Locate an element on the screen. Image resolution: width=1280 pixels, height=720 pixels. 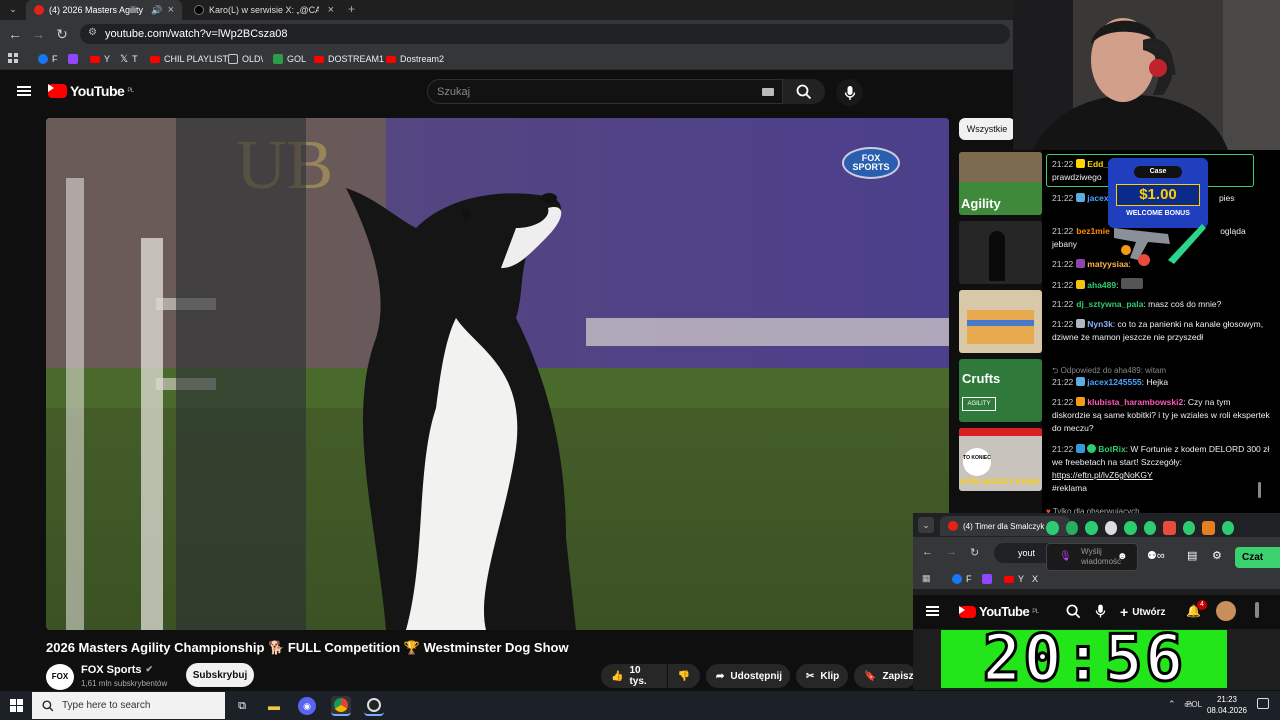
address-bar: ⚙ youtube.com/watch?v=lWp2BCsza08 is located at coordinates (545, 34).